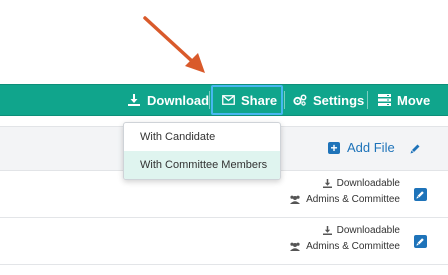 This screenshot has height=275, width=448. I want to click on settings-label: Settings, so click(339, 100).